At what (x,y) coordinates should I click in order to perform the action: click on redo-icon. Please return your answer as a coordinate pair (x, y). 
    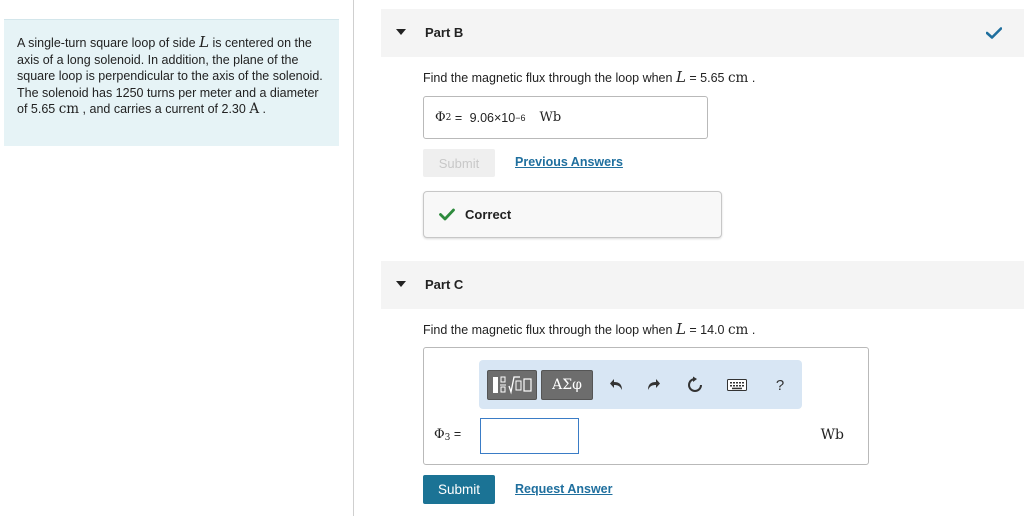
    Looking at the image, I should click on (653, 385).